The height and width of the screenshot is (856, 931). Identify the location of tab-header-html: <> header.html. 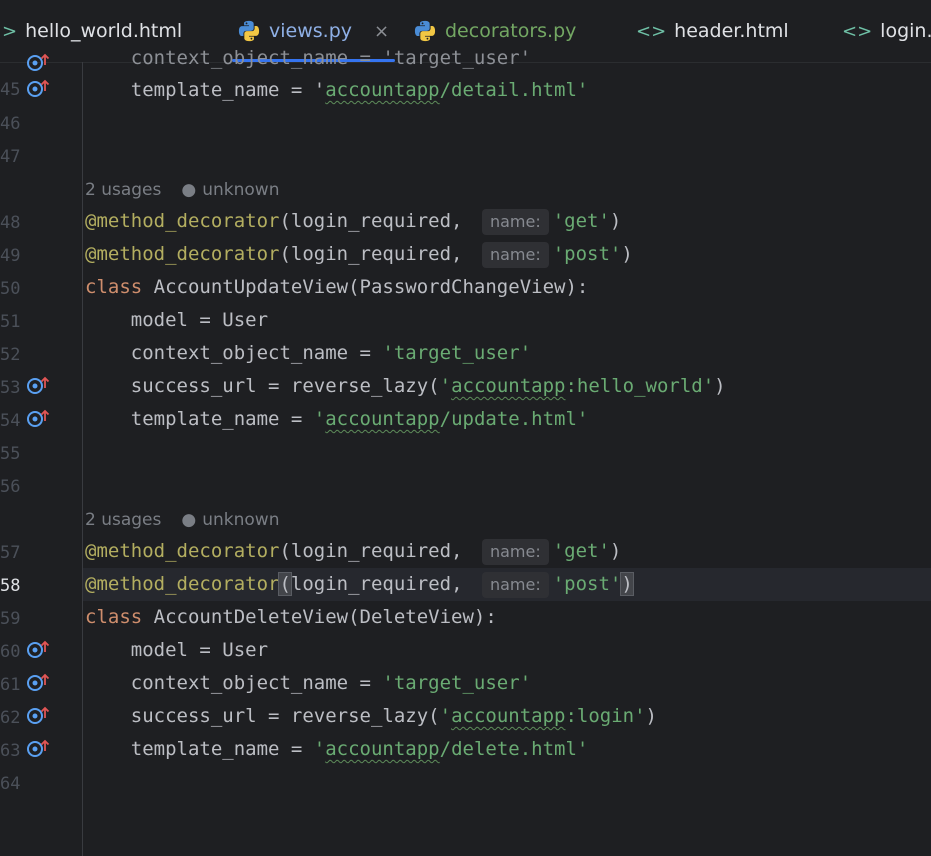
(712, 31).